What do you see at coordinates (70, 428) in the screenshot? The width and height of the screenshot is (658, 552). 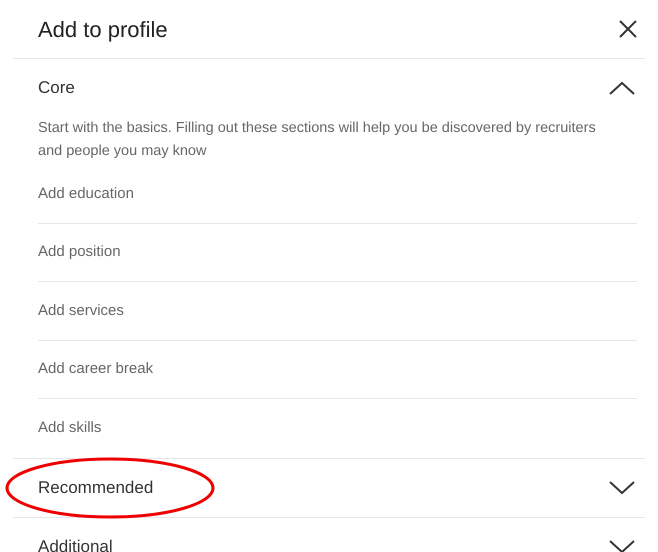 I see `add-section-link: Add skills` at bounding box center [70, 428].